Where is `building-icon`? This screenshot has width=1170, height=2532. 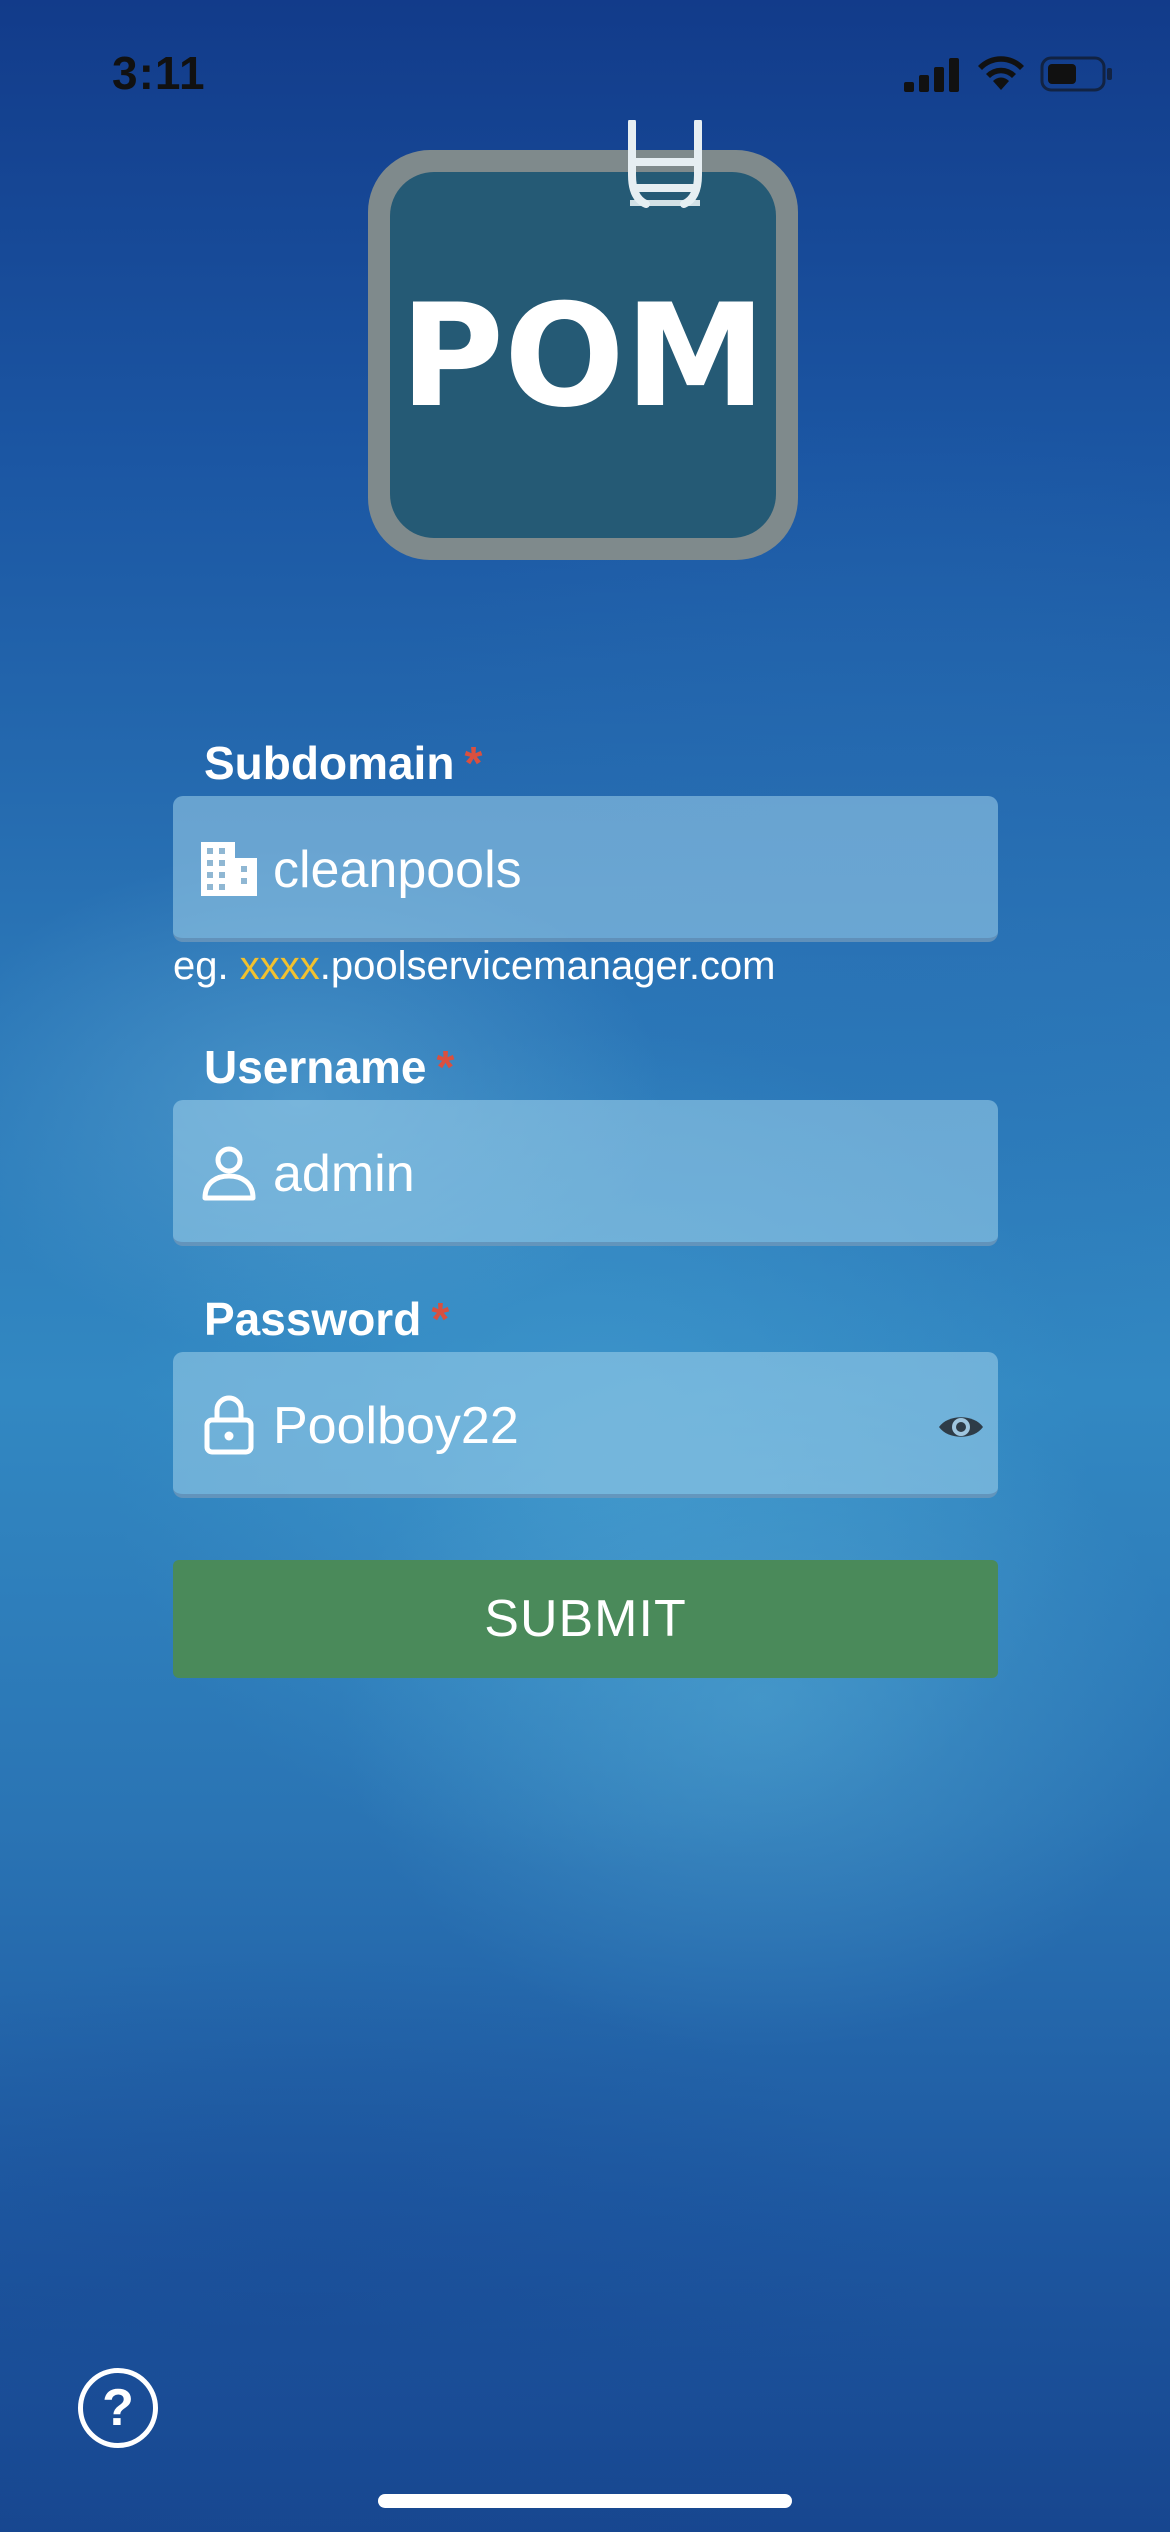 building-icon is located at coordinates (229, 869).